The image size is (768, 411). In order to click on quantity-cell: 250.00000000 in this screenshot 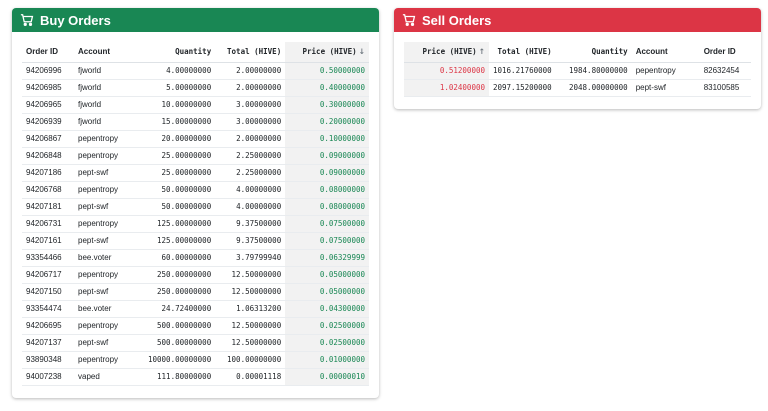, I will do `click(180, 292)`.